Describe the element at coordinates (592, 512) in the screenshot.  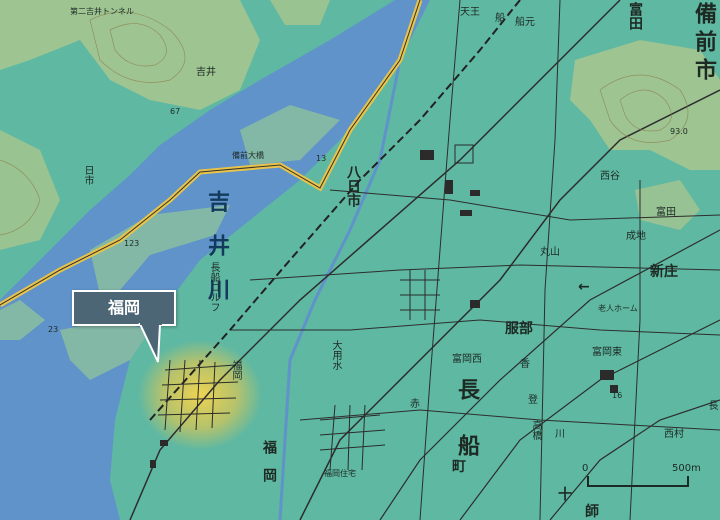
I see `place-shi: 師` at that location.